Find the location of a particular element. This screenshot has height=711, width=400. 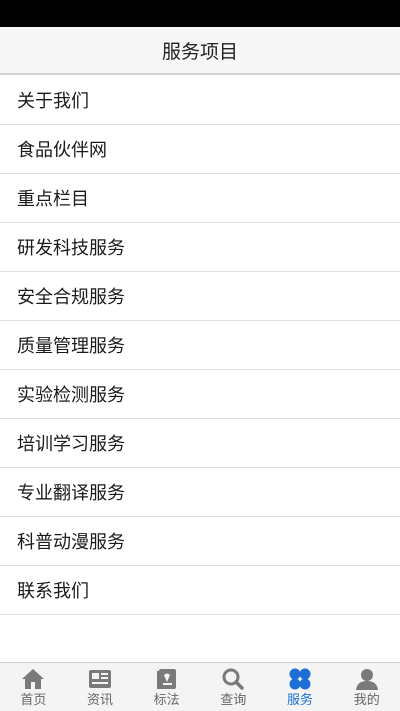

menu-item-label: 联系我们 is located at coordinates (53, 591).